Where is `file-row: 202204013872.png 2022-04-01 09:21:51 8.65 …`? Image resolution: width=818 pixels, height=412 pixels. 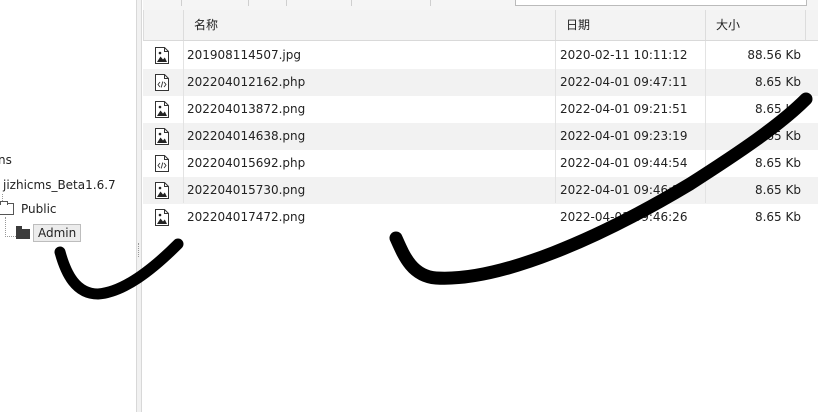
file-row: 202204013872.png 2022-04-01 09:21:51 8.65 … is located at coordinates (480, 109).